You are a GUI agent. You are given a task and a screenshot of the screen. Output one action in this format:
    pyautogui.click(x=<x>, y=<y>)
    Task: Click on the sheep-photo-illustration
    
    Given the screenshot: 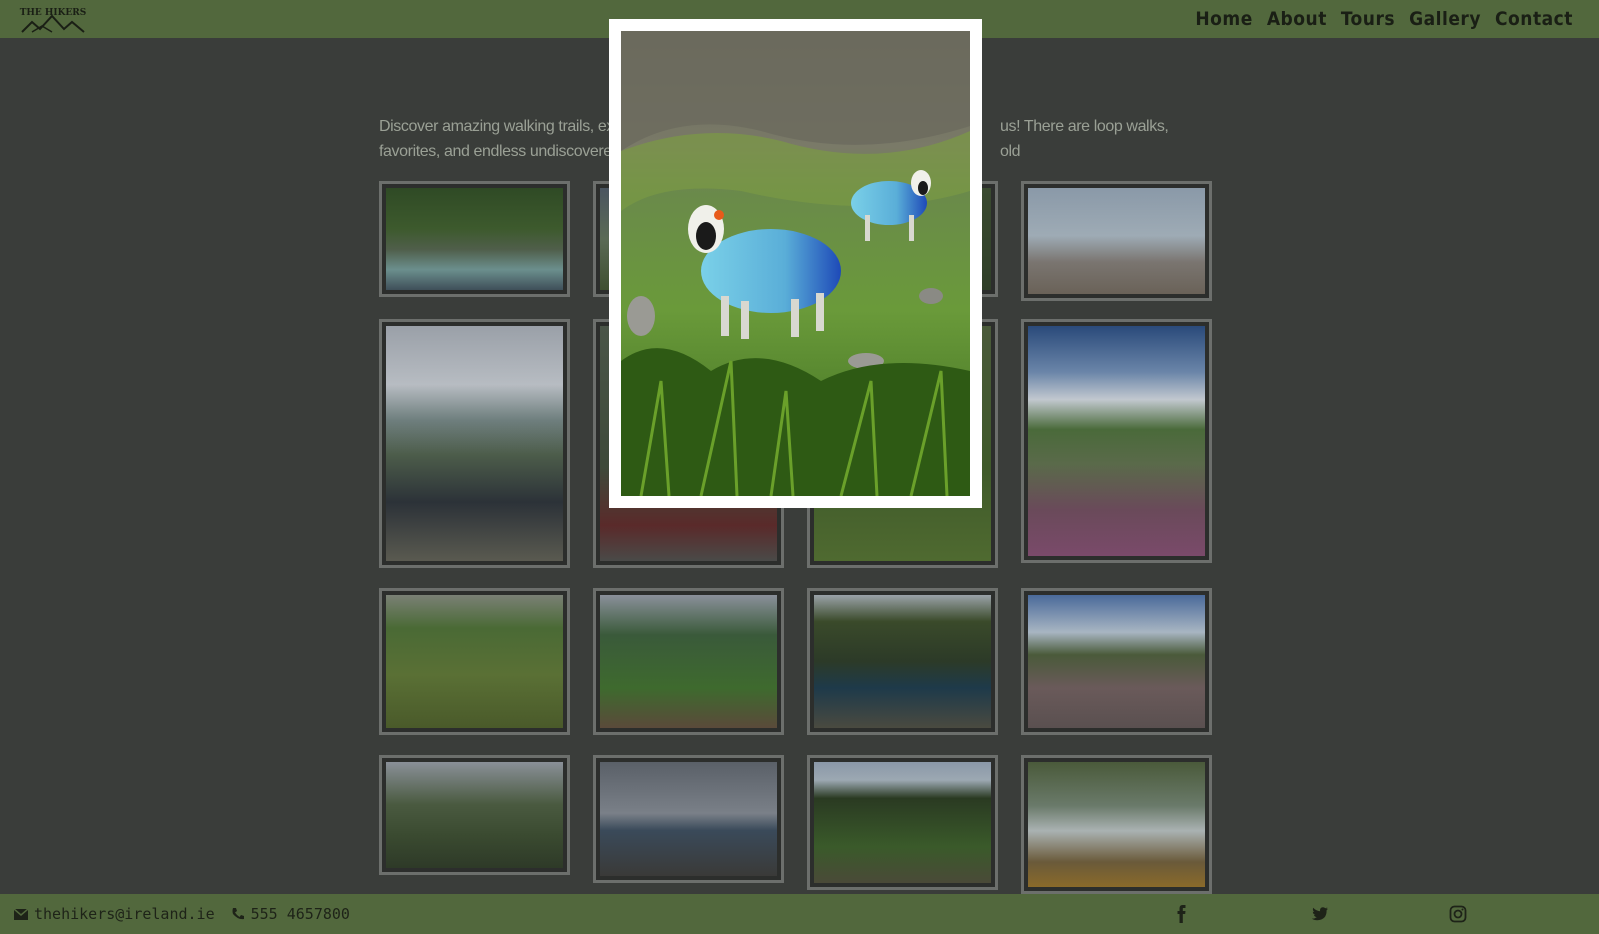 What is the action you would take?
    pyautogui.click(x=795, y=263)
    